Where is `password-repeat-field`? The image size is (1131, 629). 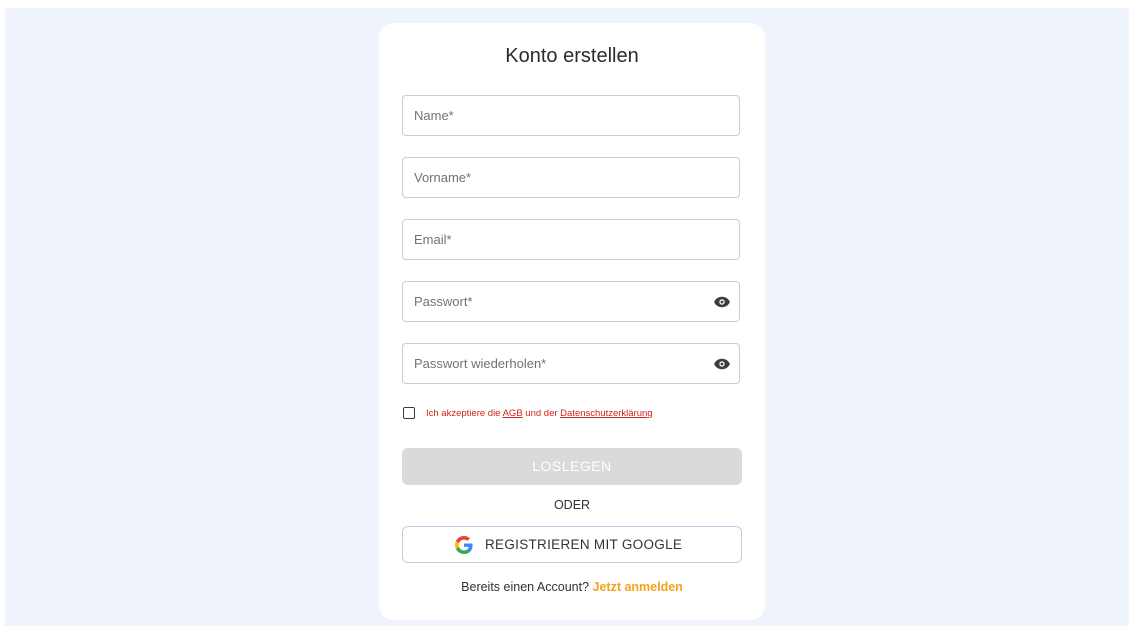
password-repeat-field is located at coordinates (571, 363).